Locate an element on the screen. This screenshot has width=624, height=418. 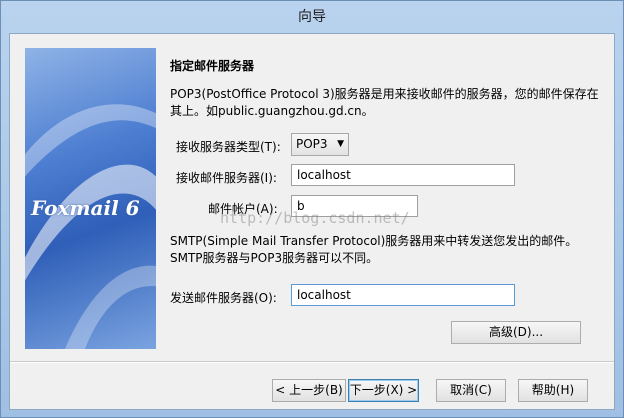
server-type-select: POP3 ▼ is located at coordinates (320, 144).